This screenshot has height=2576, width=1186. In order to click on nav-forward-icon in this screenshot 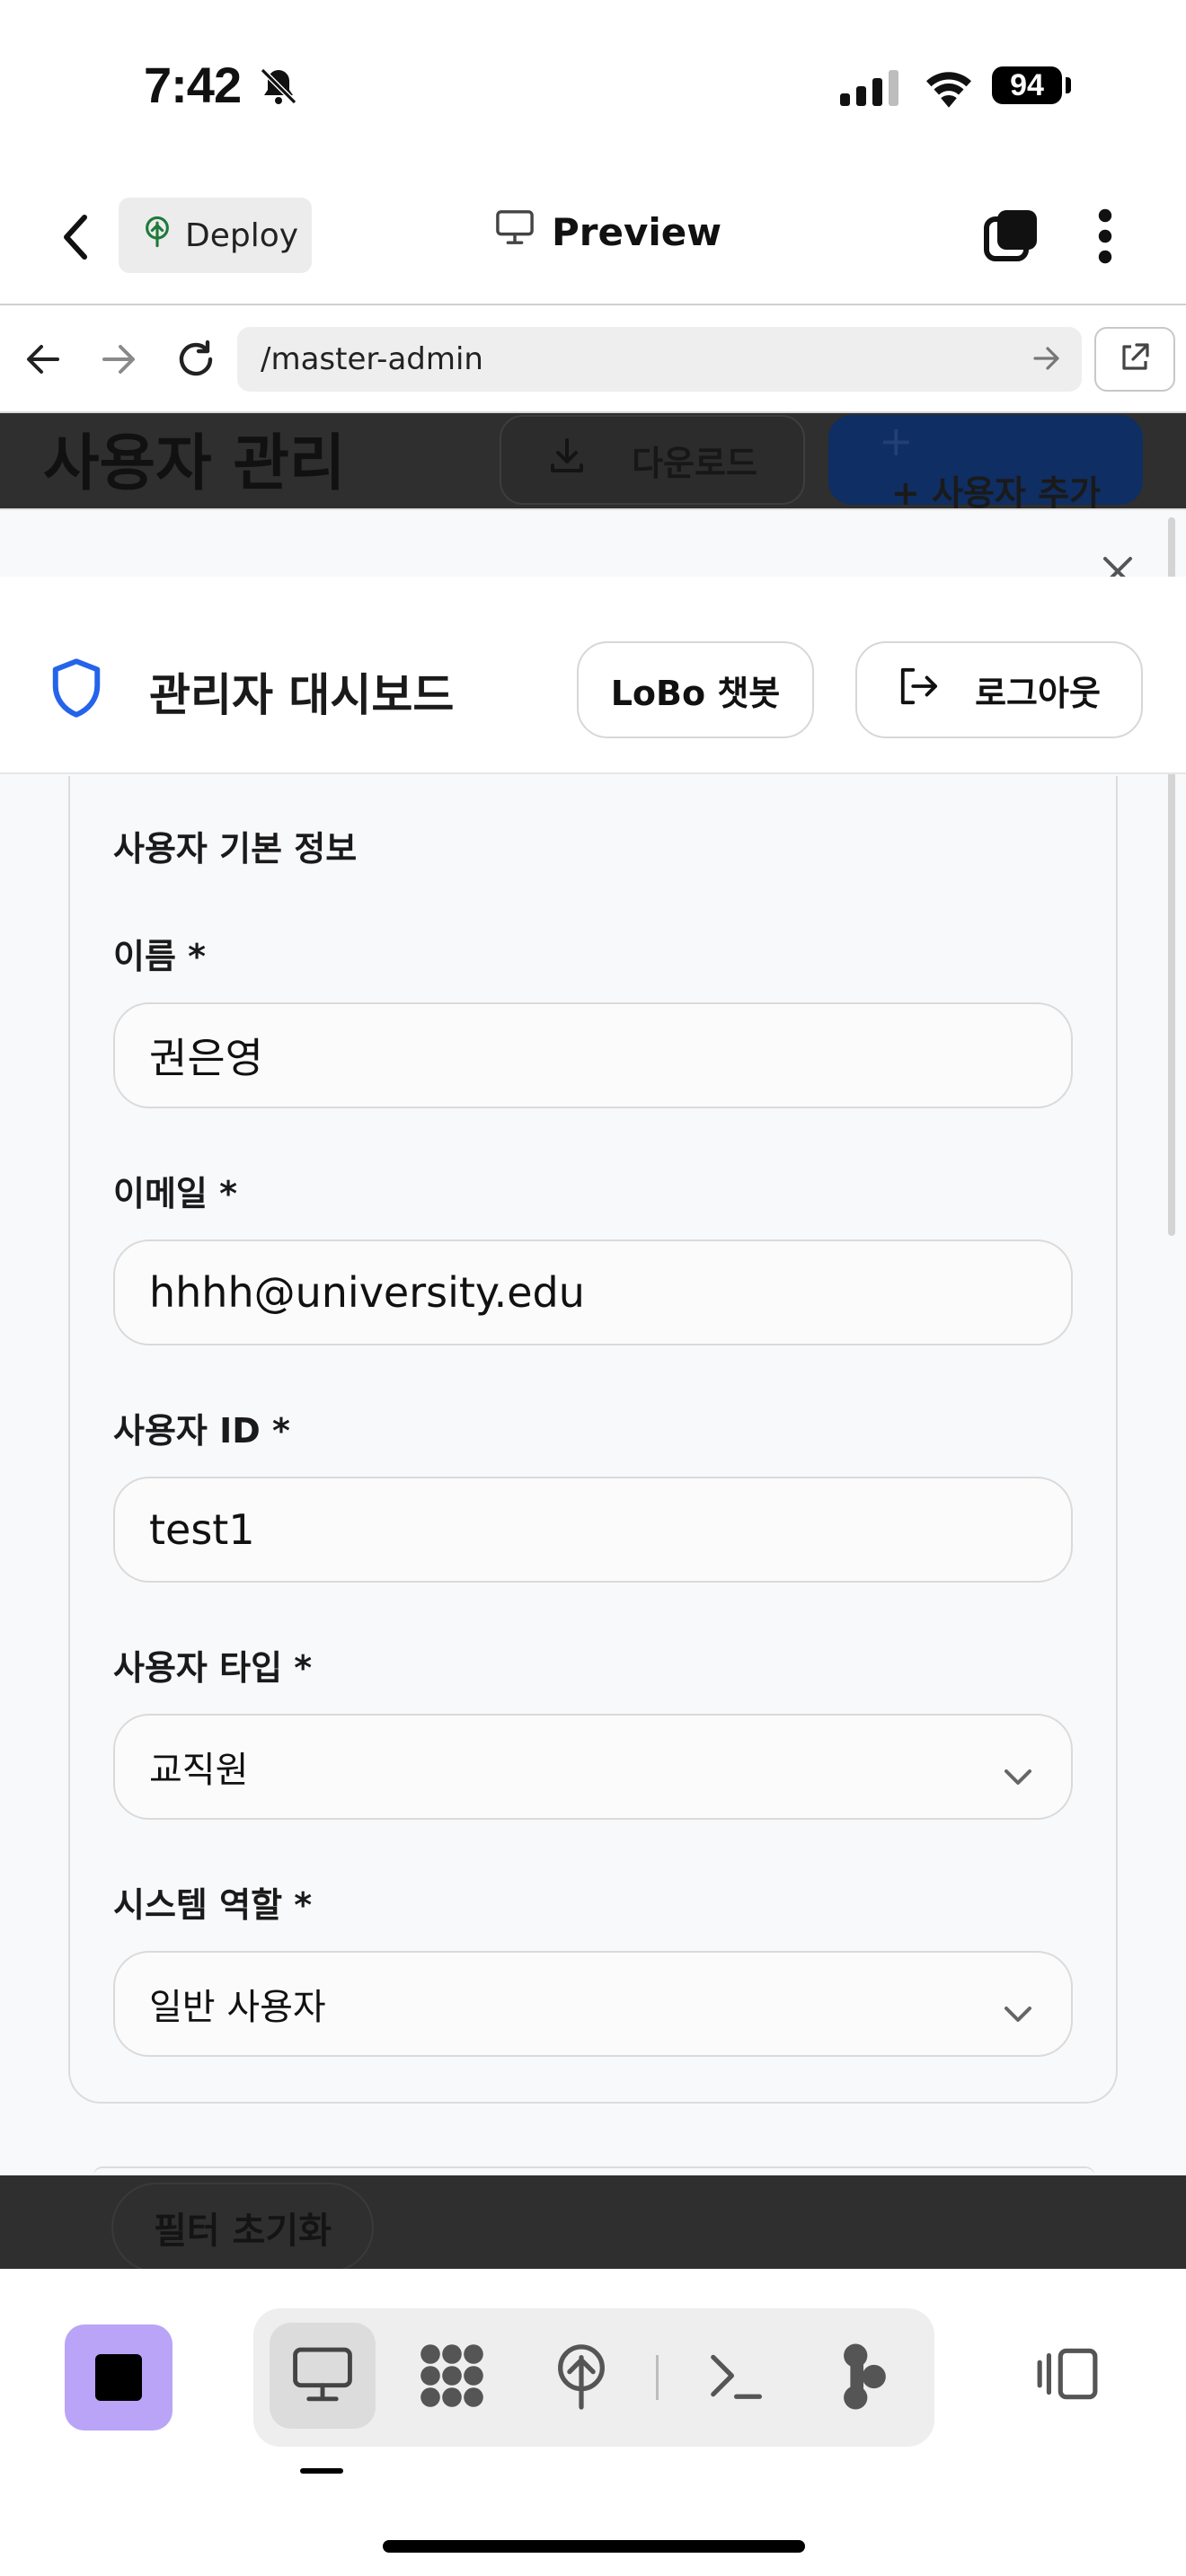, I will do `click(119, 361)`.